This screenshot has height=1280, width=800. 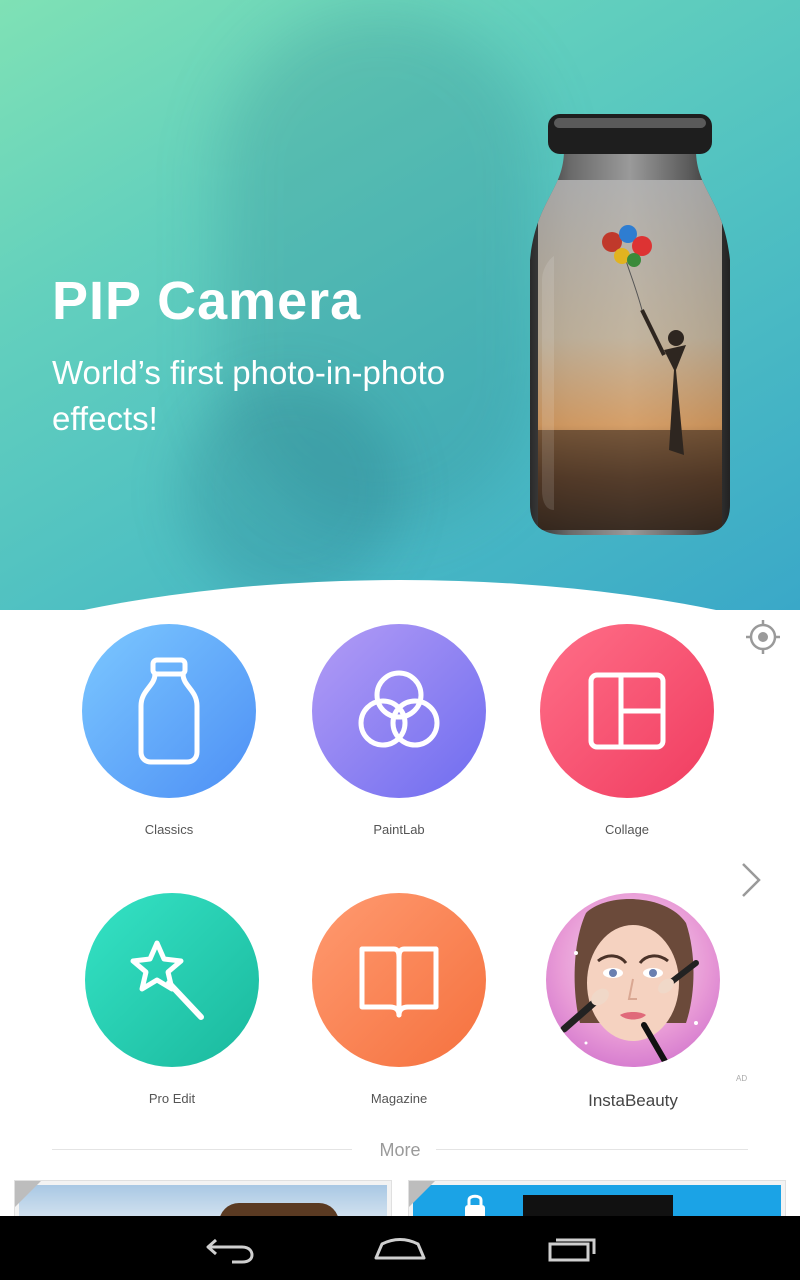 I want to click on more-label: More, so click(x=400, y=1150).